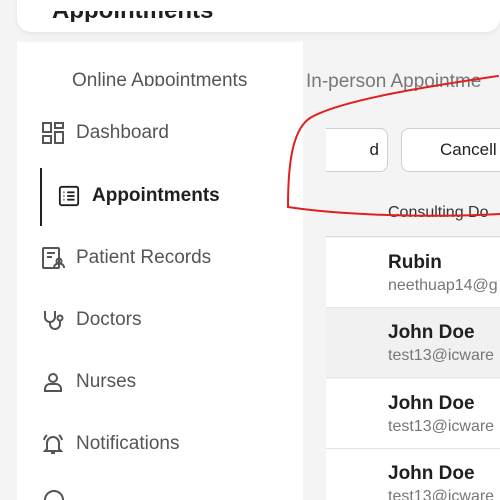 Image resolution: width=500 pixels, height=500 pixels. I want to click on sidebar-item-patient-records: Patient Records, so click(125, 258).